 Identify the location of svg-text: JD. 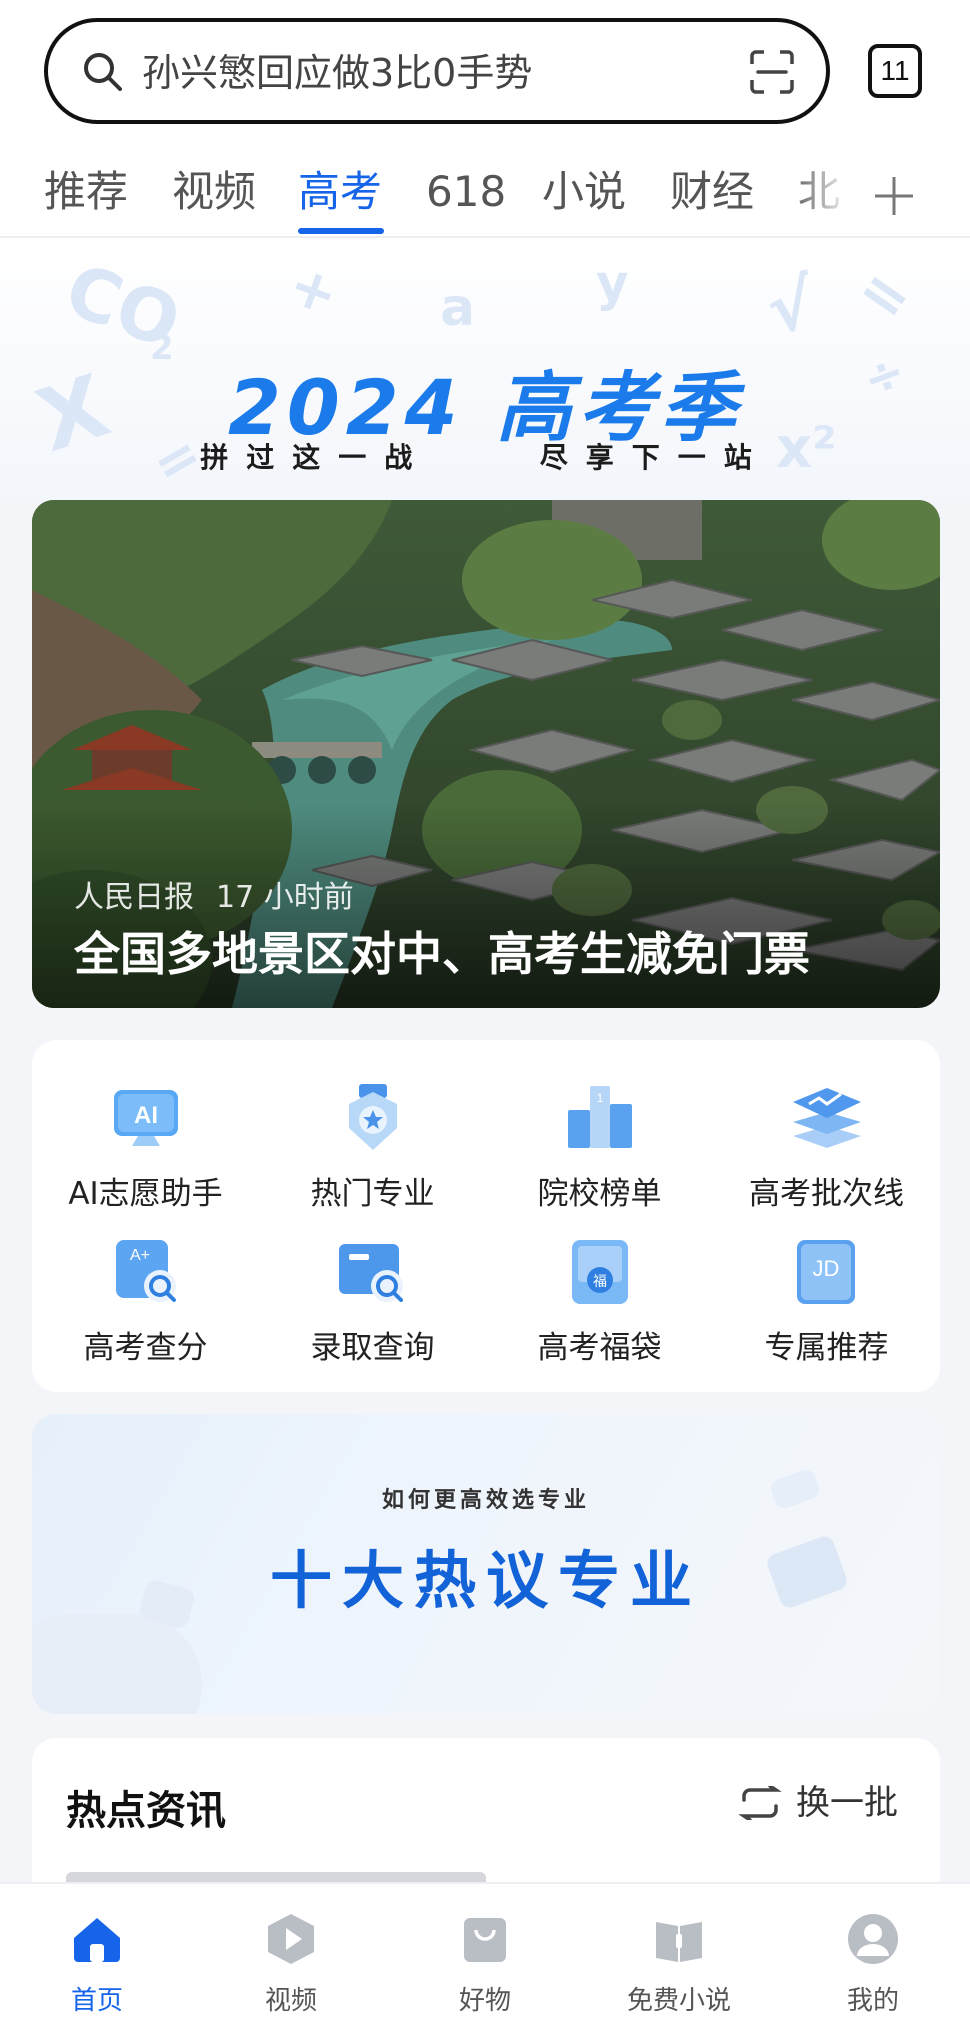
(826, 1268).